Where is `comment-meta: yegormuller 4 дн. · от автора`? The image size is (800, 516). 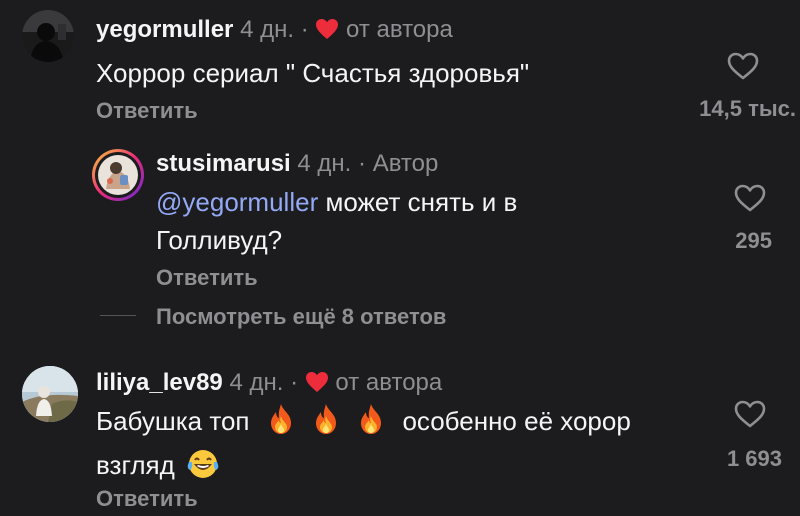
comment-meta: yegormuller 4 дн. · от автора is located at coordinates (274, 31).